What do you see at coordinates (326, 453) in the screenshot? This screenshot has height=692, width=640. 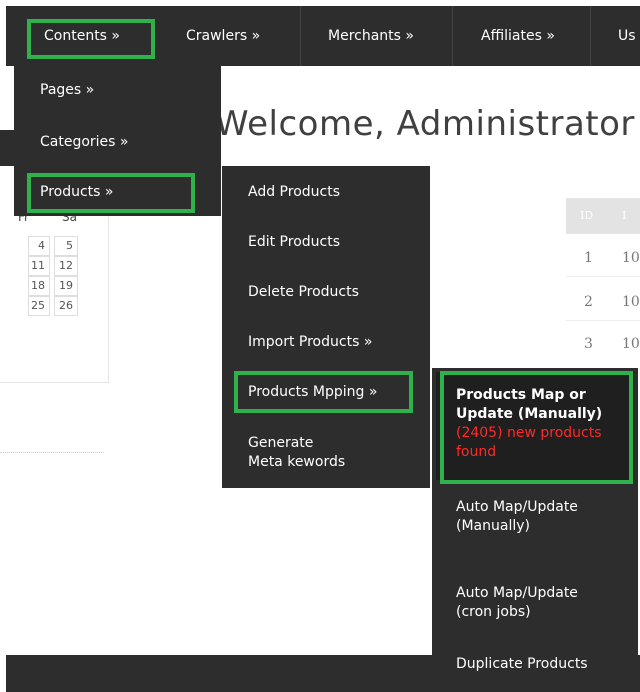 I see `menu-item-generate-meta: Generate Meta kewords` at bounding box center [326, 453].